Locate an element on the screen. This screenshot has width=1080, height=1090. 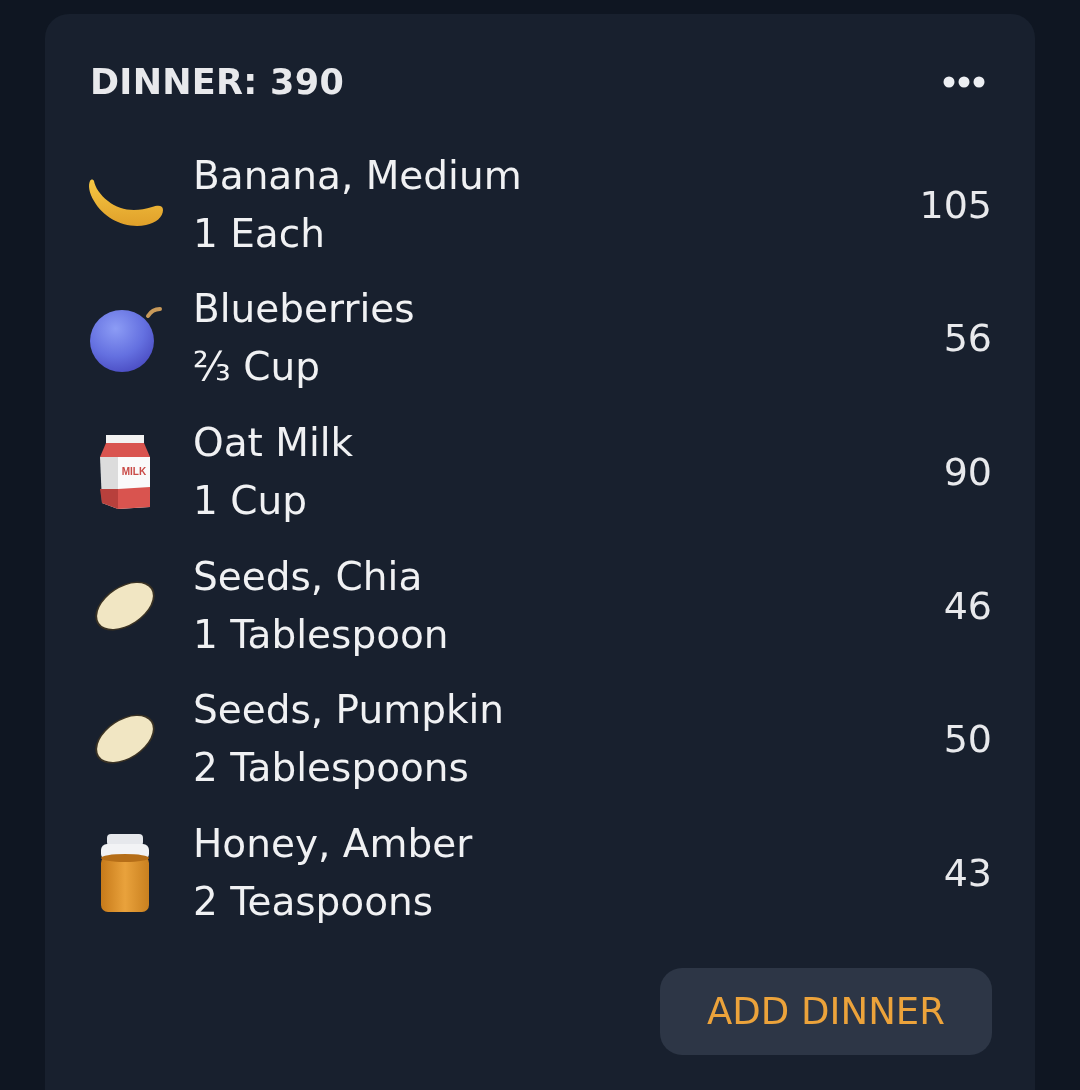
serving-amount: 2 Teaspoons is located at coordinates (314, 901).